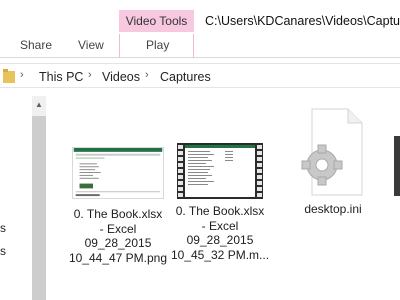 The image size is (400, 300). I want to click on tab-share: Share, so click(36, 45).